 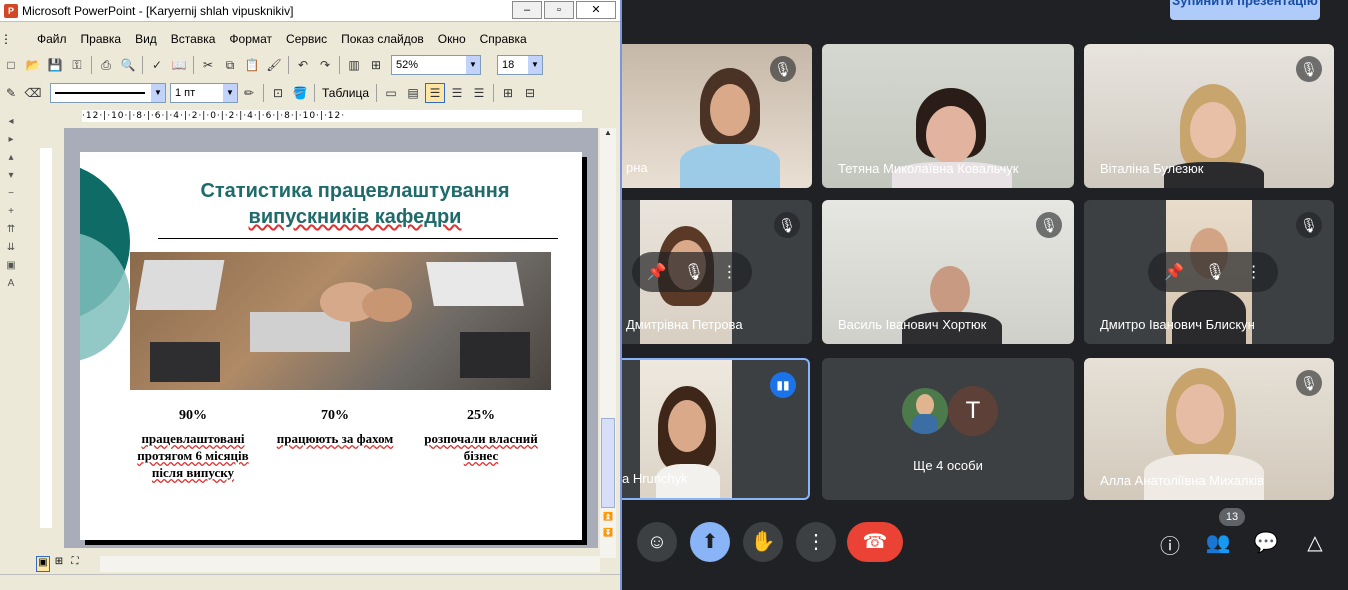 I want to click on draw-table-icon: ✎, so click(x=11, y=93).